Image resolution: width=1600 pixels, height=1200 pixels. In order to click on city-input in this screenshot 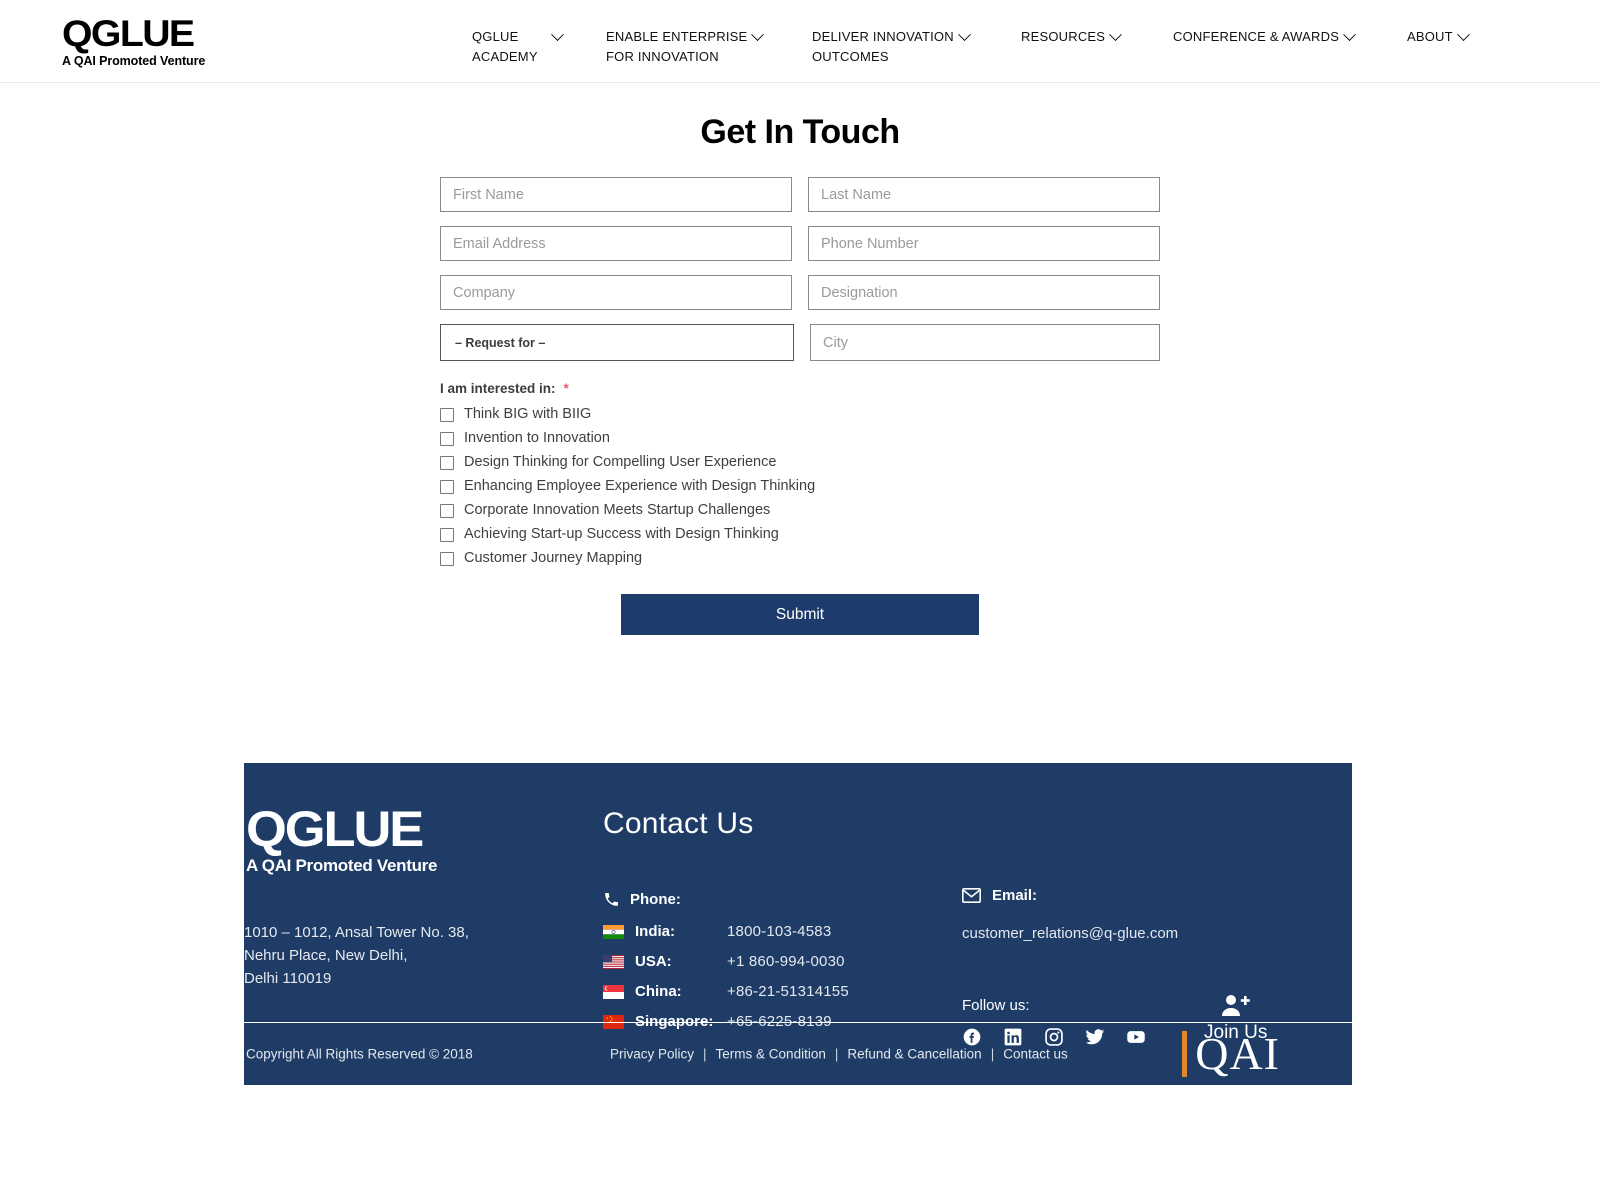, I will do `click(985, 342)`.